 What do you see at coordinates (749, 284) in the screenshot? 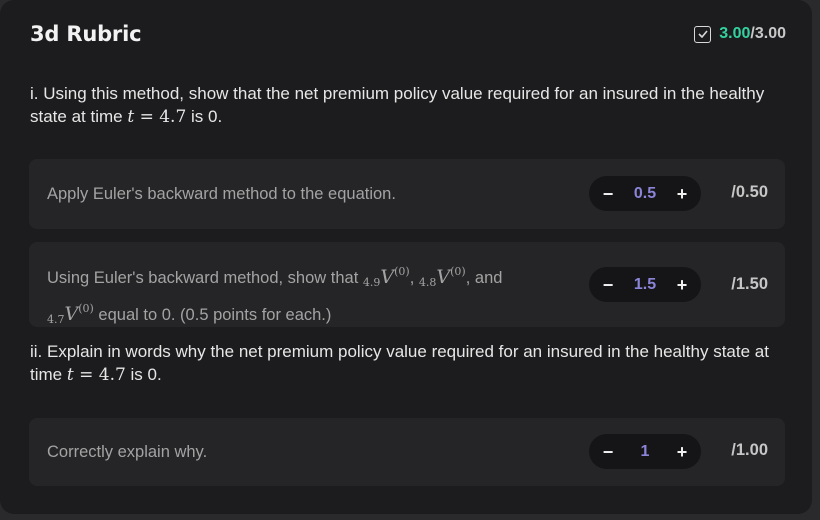
I see `max-score: /1.50` at bounding box center [749, 284].